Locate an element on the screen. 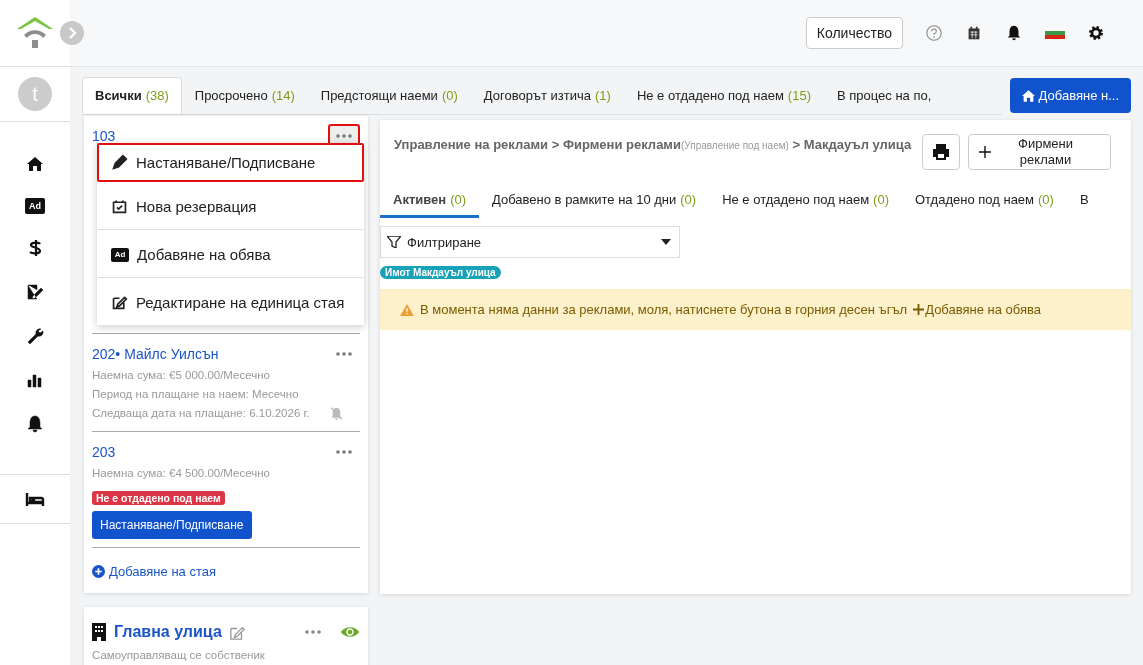  flag-icon is located at coordinates (1055, 33).